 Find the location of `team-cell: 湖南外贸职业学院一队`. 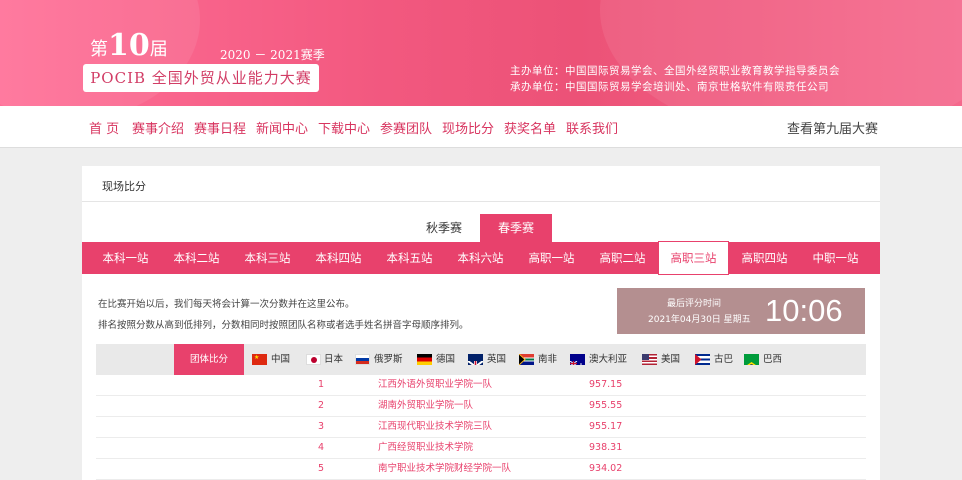

team-cell: 湖南外贸职业学院一队 is located at coordinates (426, 405).